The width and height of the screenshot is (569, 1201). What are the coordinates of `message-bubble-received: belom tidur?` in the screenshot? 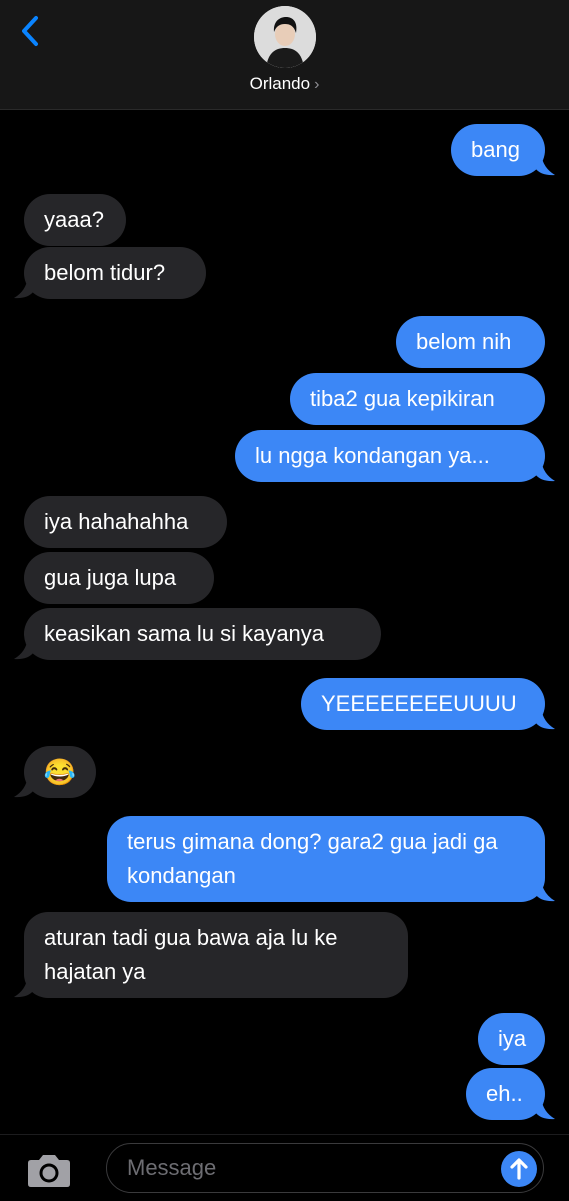 It's located at (115, 273).